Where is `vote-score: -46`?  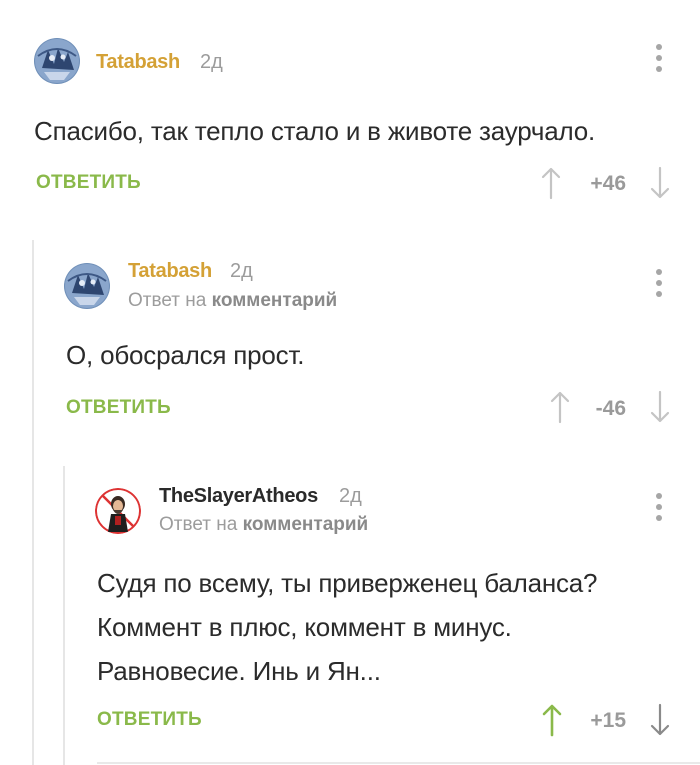
vote-score: -46 is located at coordinates (610, 408).